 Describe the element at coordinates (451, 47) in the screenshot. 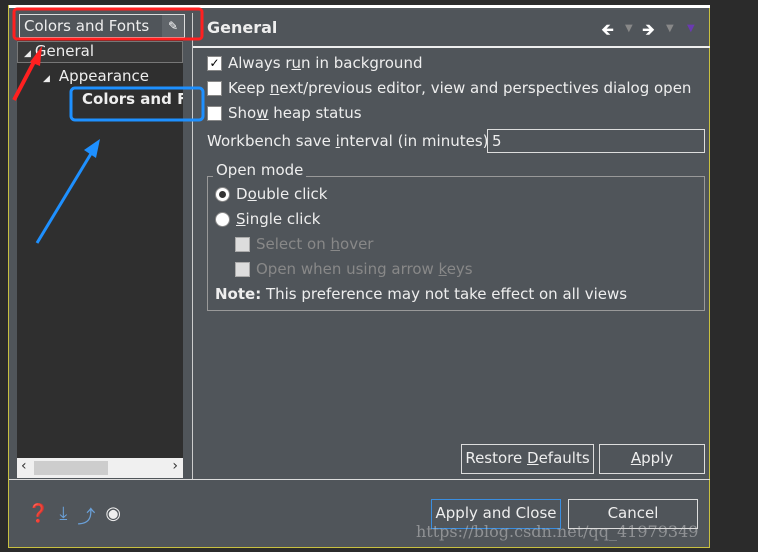

I see `header-divider` at that location.